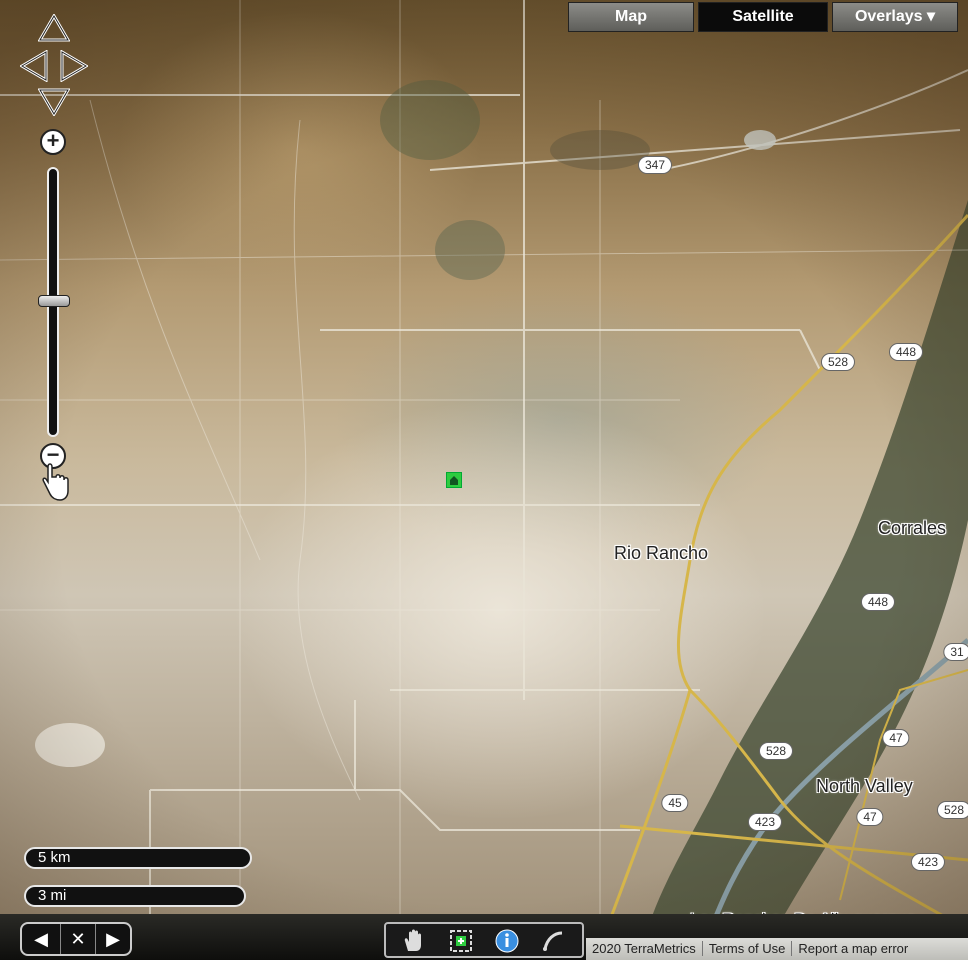  Describe the element at coordinates (54, 28) in the screenshot. I see `pan-up-icon` at that location.